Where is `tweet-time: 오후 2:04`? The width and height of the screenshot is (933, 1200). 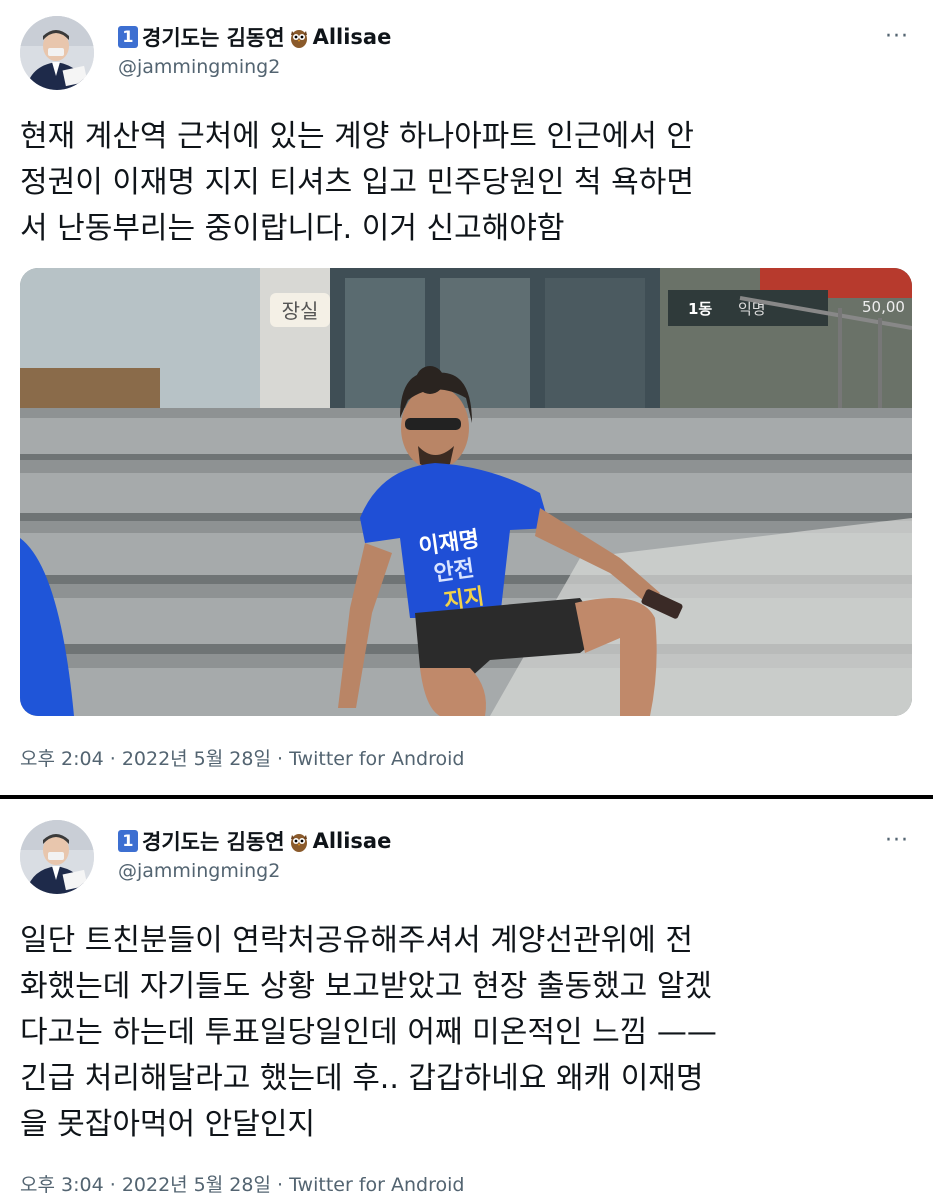 tweet-time: 오후 2:04 is located at coordinates (62, 759).